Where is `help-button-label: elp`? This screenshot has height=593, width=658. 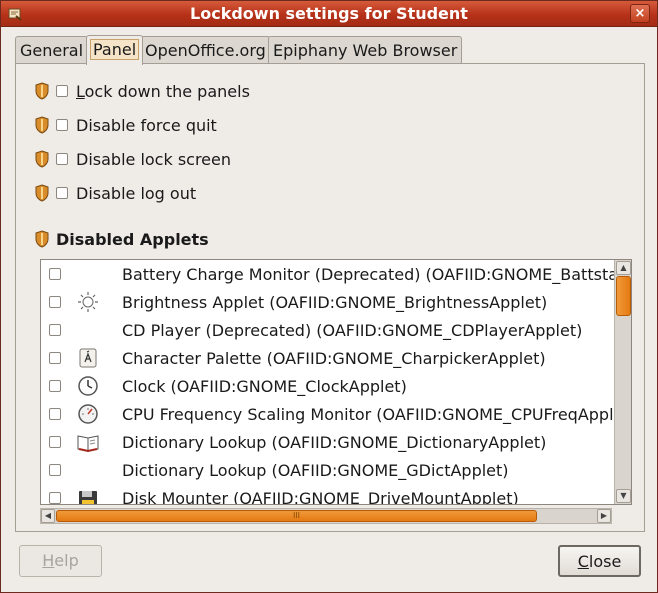 help-button-label: elp is located at coordinates (66, 560).